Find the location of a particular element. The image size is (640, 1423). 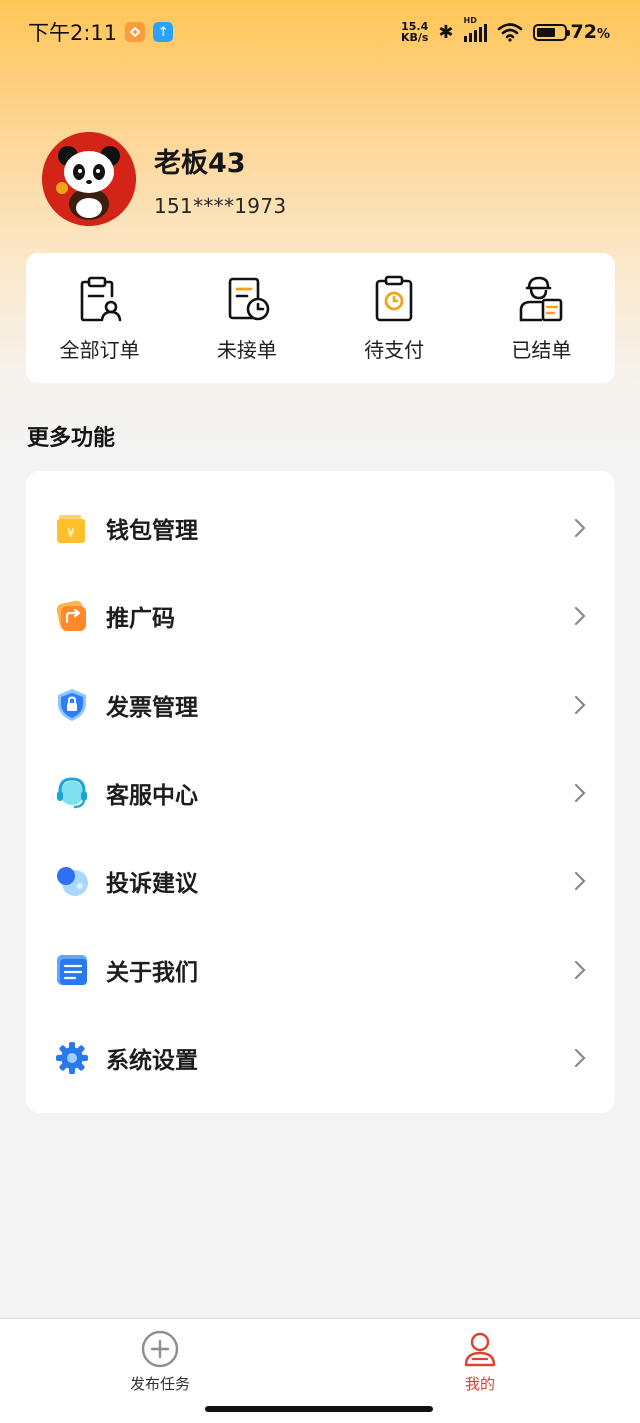

network-type: HD is located at coordinates (470, 20).